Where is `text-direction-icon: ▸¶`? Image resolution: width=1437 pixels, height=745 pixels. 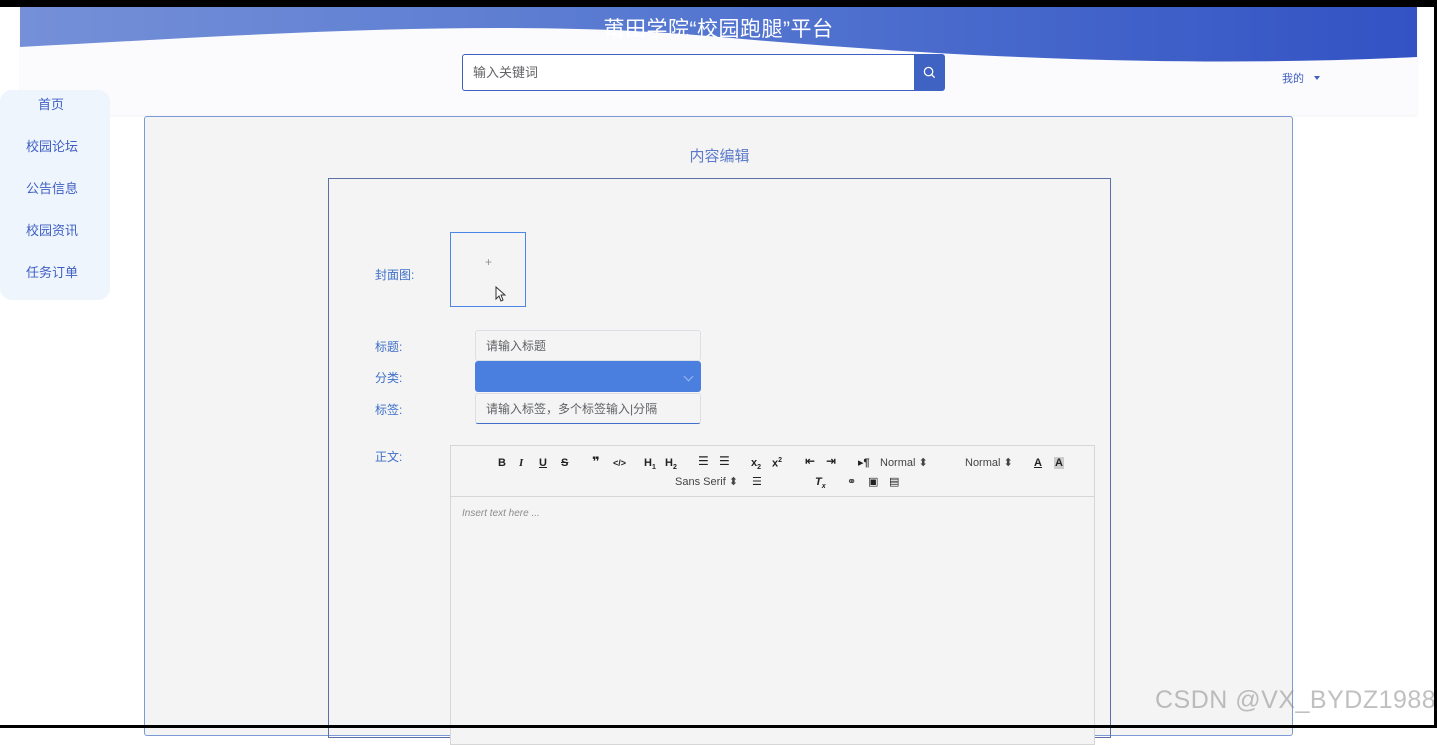
text-direction-icon: ▸¶ is located at coordinates (864, 463).